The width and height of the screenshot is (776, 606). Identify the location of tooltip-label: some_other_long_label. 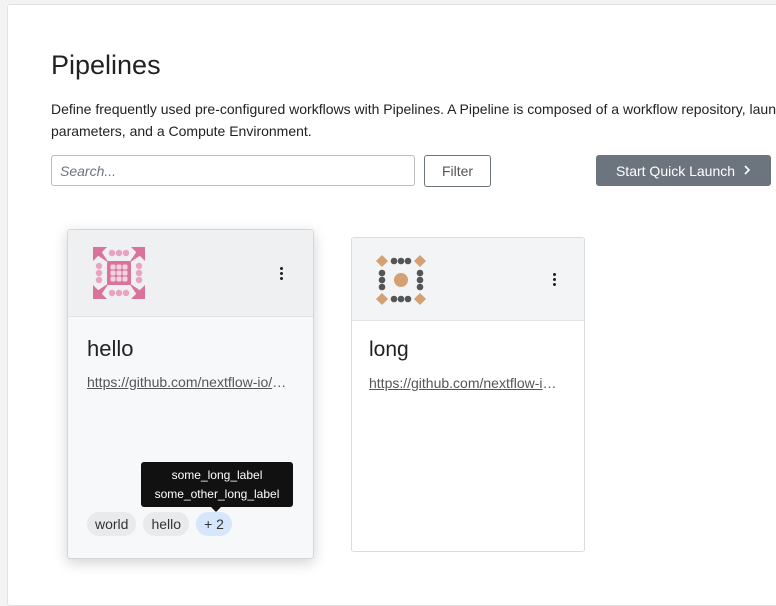
(217, 494).